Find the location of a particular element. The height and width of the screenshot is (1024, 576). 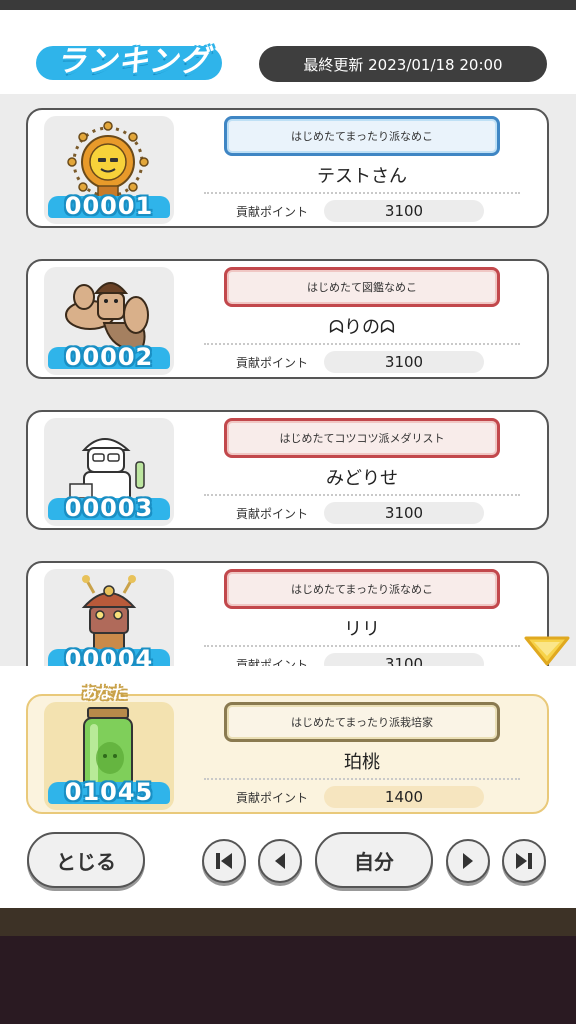

avatar: 01045 is located at coordinates (109, 756).